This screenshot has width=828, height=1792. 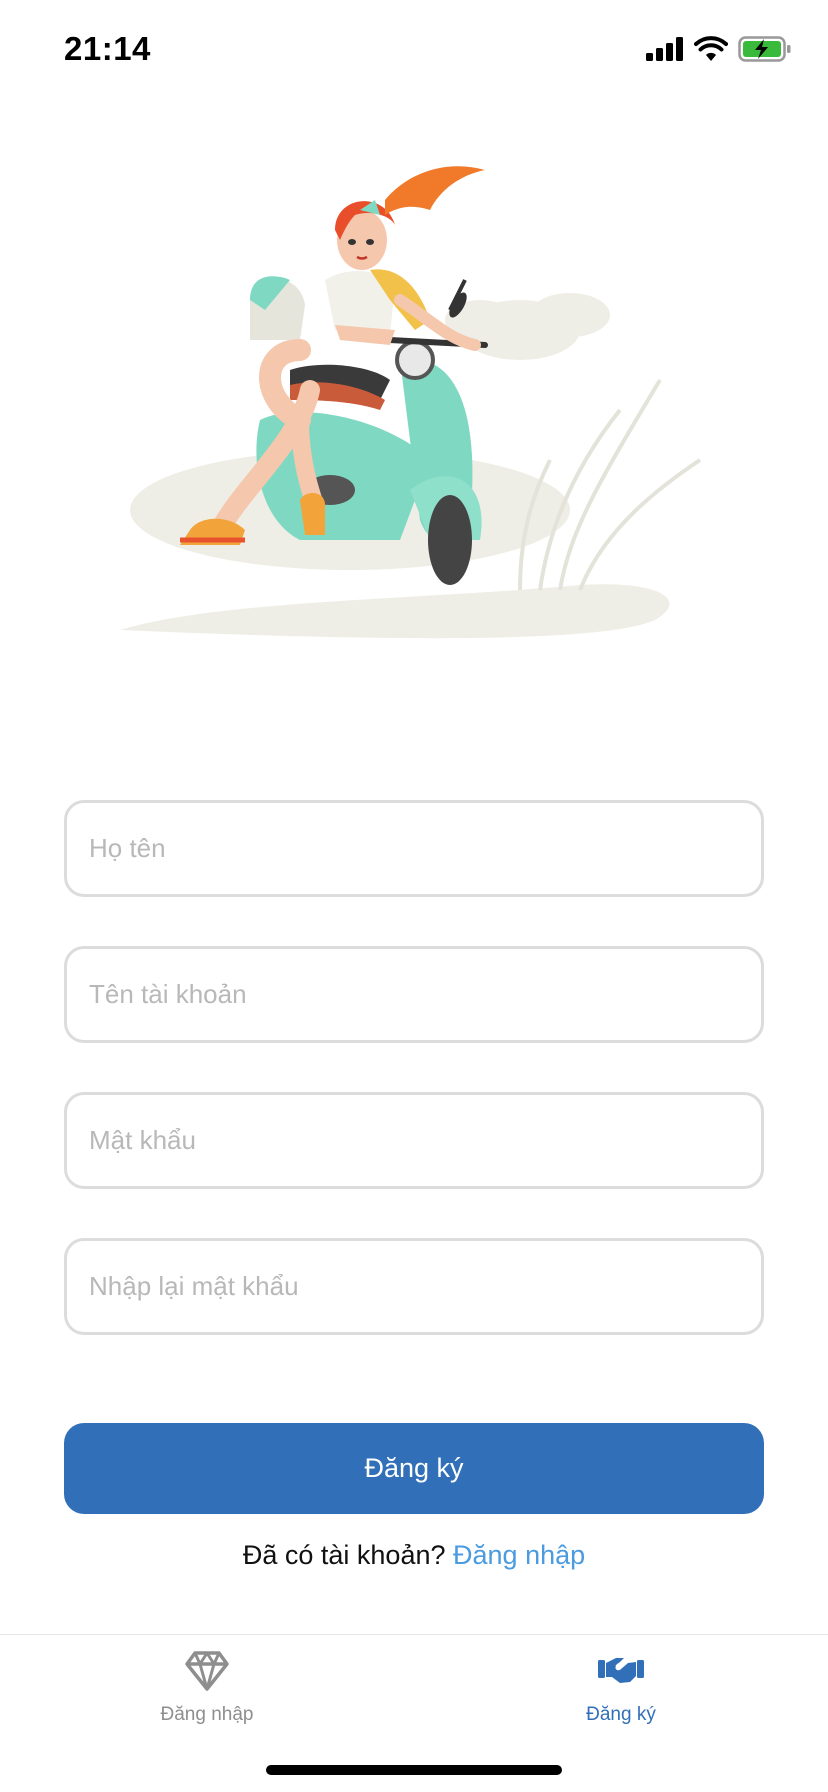 What do you see at coordinates (414, 1140) in the screenshot?
I see `password-input` at bounding box center [414, 1140].